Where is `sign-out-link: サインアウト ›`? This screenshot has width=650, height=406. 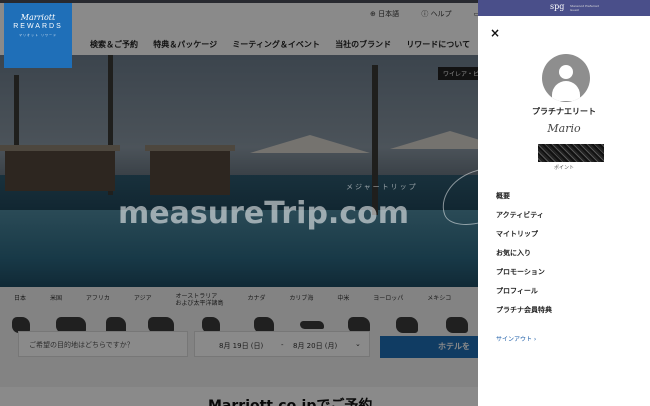
sign-out-link: サインアウト › is located at coordinates (516, 338).